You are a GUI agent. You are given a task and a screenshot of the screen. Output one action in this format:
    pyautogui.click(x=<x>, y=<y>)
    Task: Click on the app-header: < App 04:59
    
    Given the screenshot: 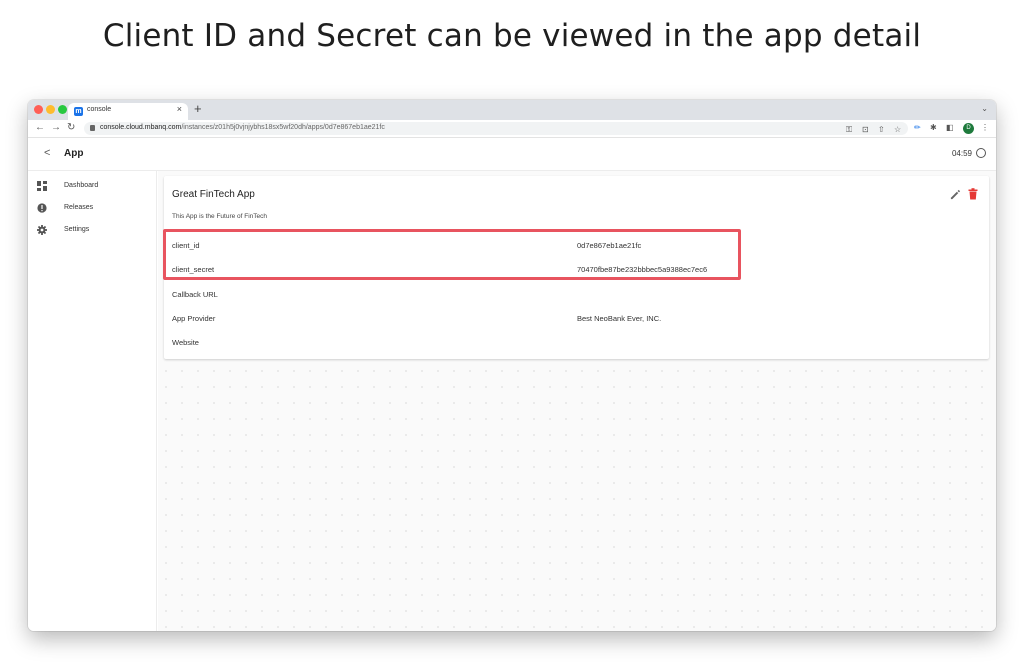 What is the action you would take?
    pyautogui.click(x=512, y=154)
    